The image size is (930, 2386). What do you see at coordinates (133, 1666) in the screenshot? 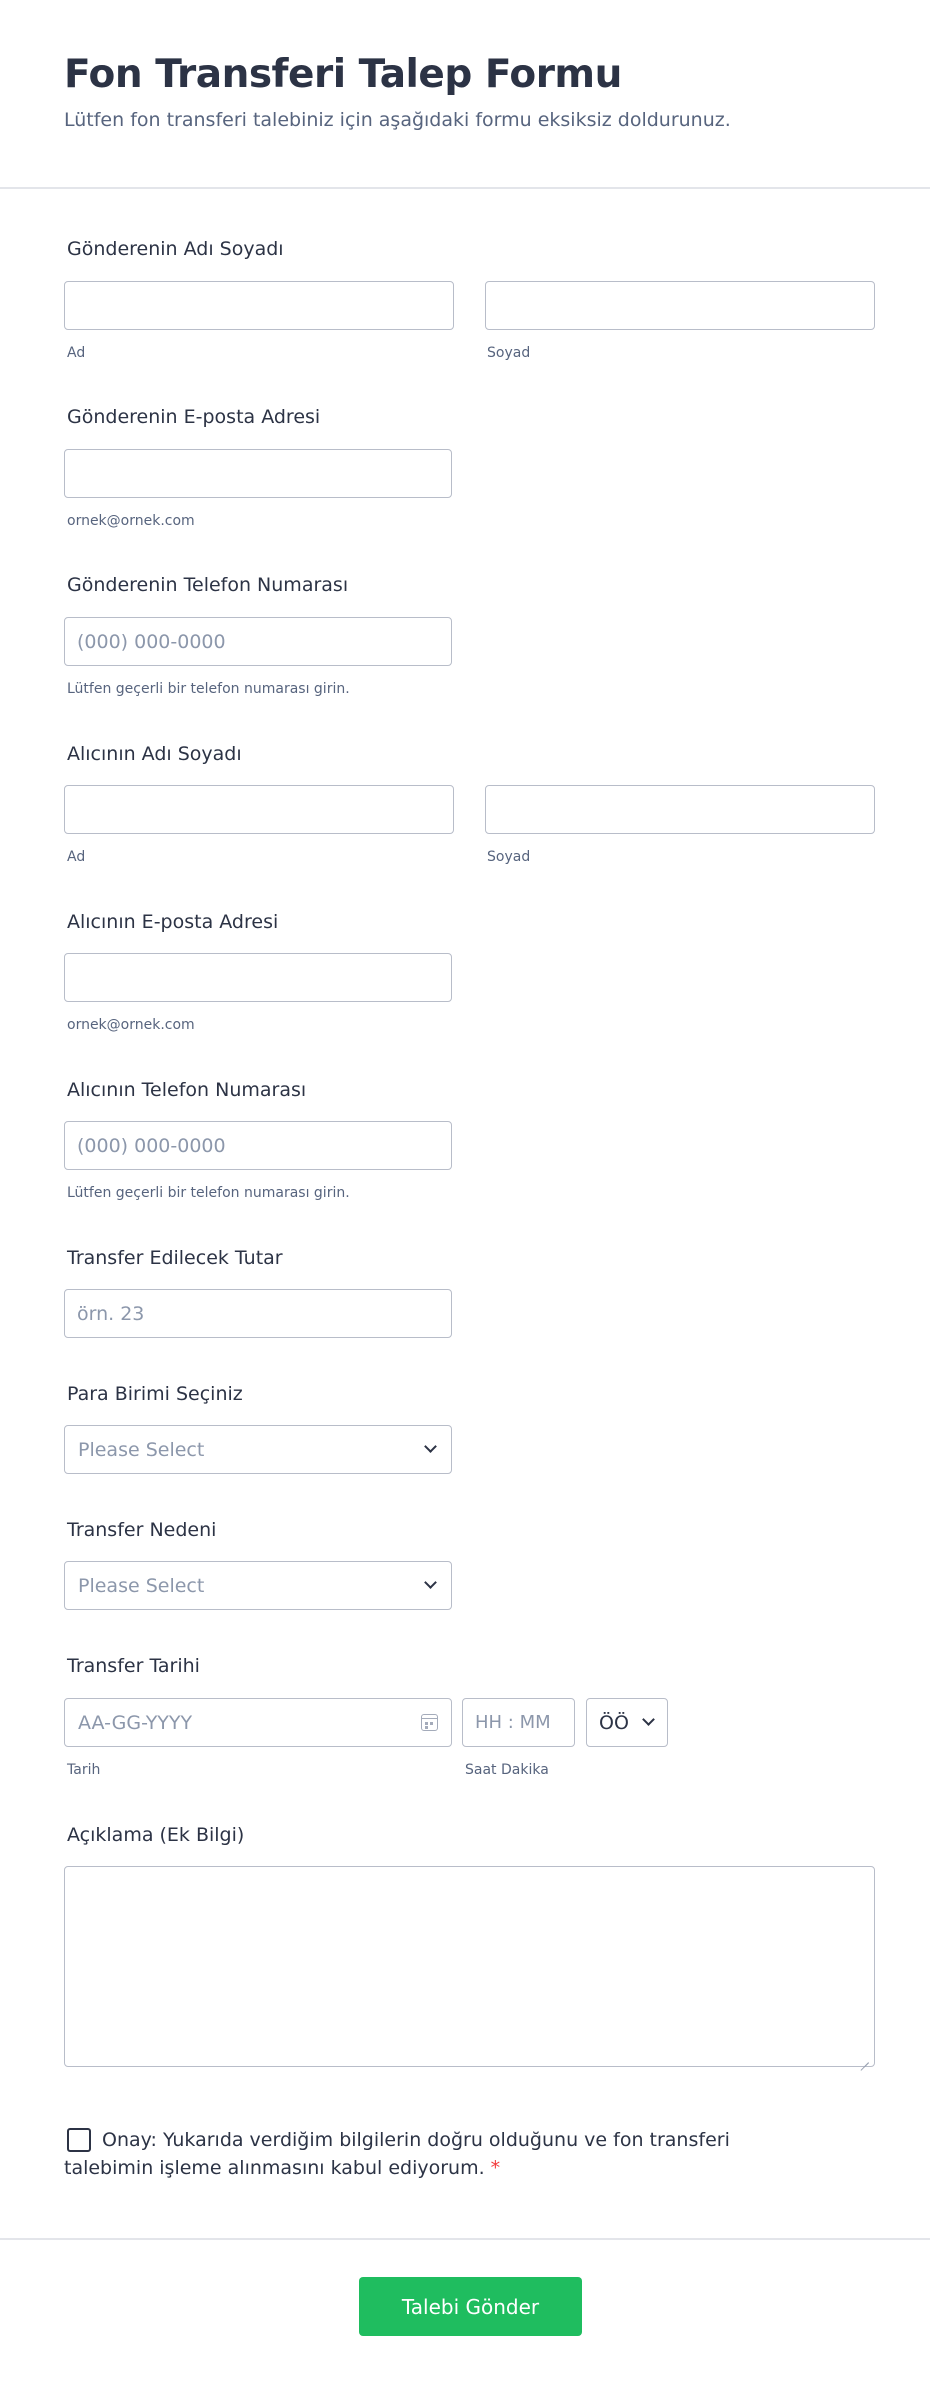
I see `transfer-date-label: Transfer Tarihi` at bounding box center [133, 1666].